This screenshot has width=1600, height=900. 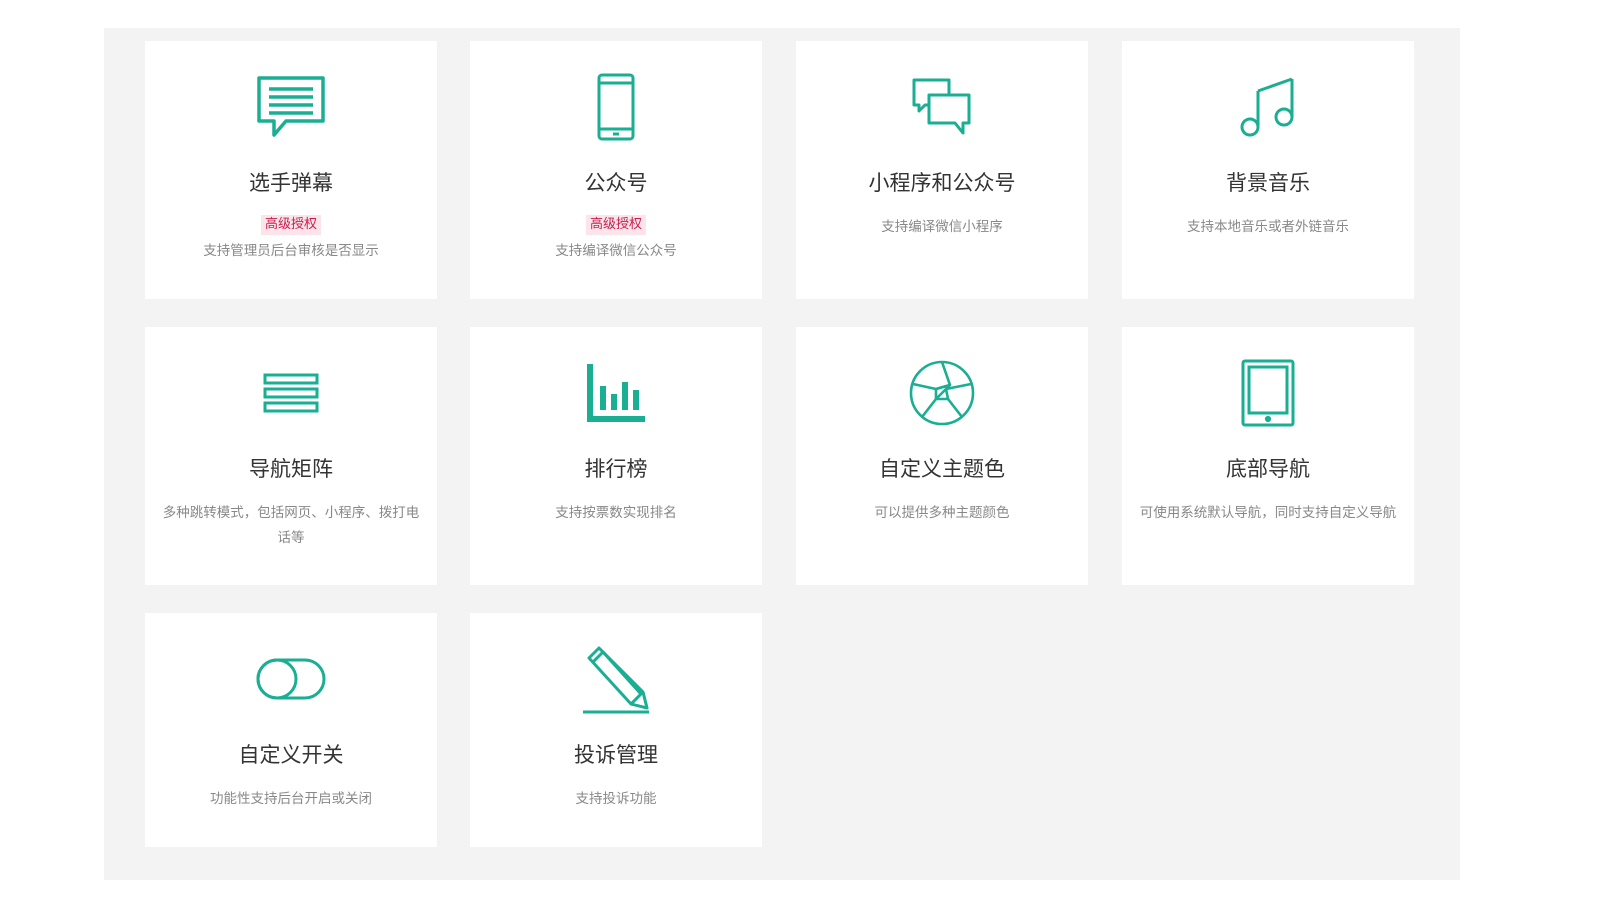 I want to click on mobile-phone-icon, so click(x=616, y=107).